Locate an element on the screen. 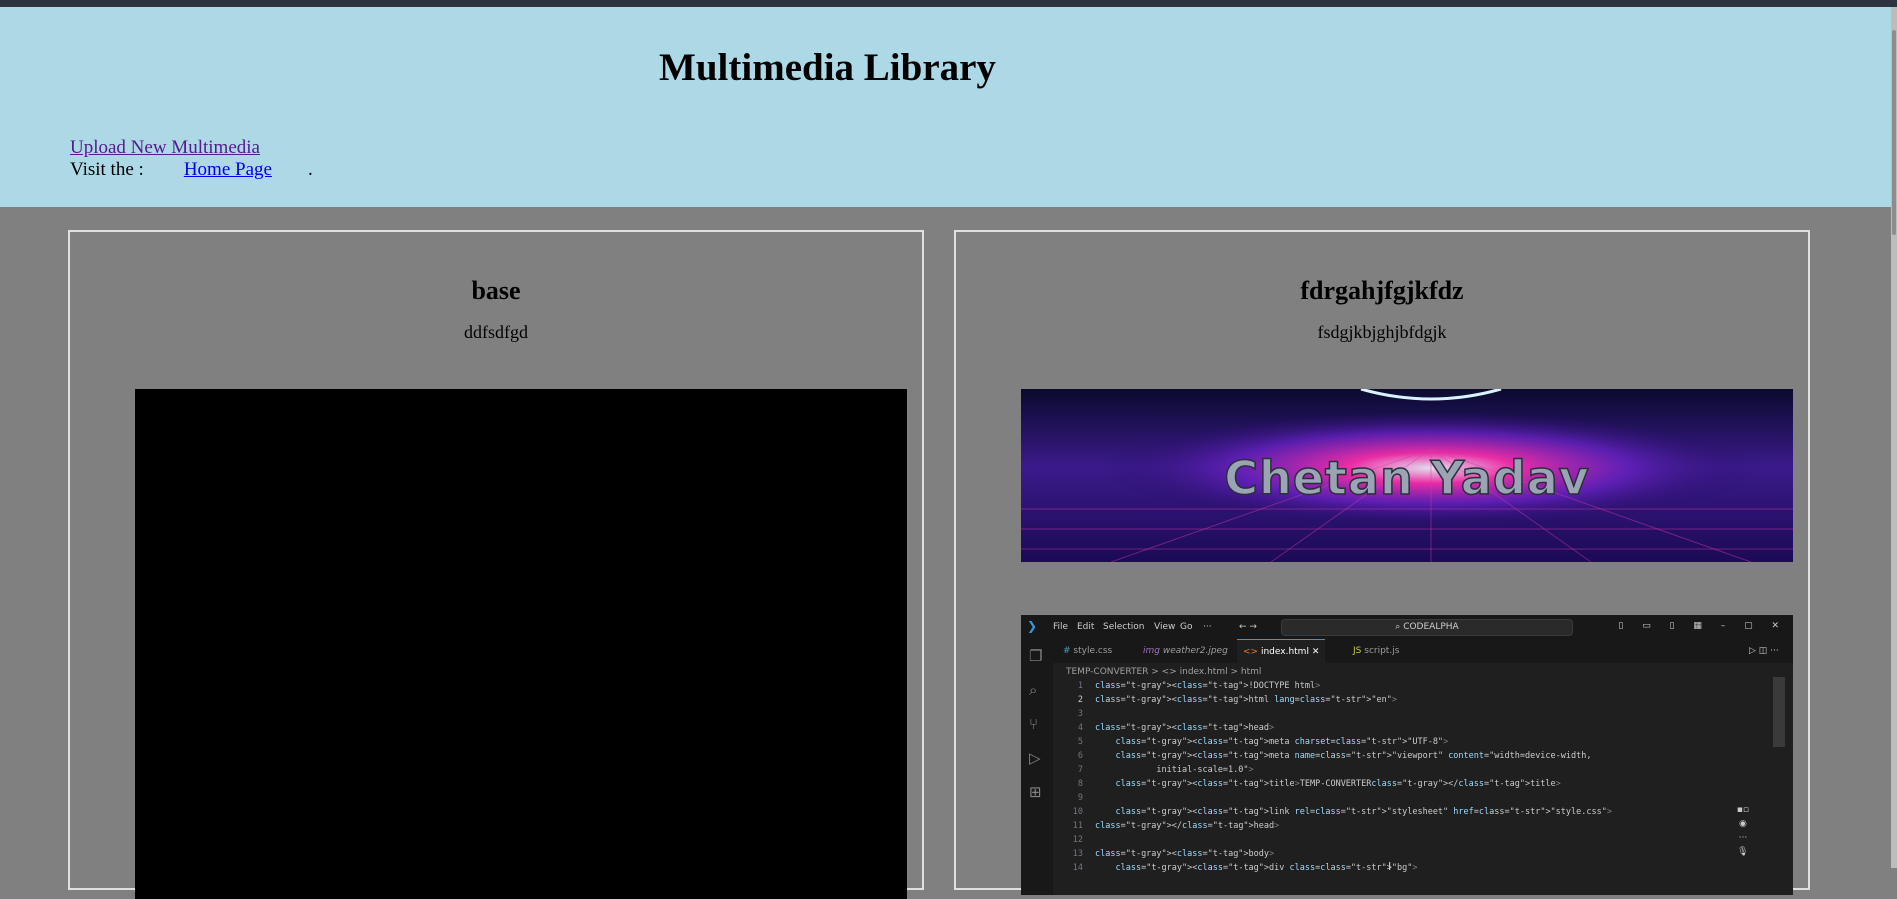  menu-more: ··· is located at coordinates (1207, 627).